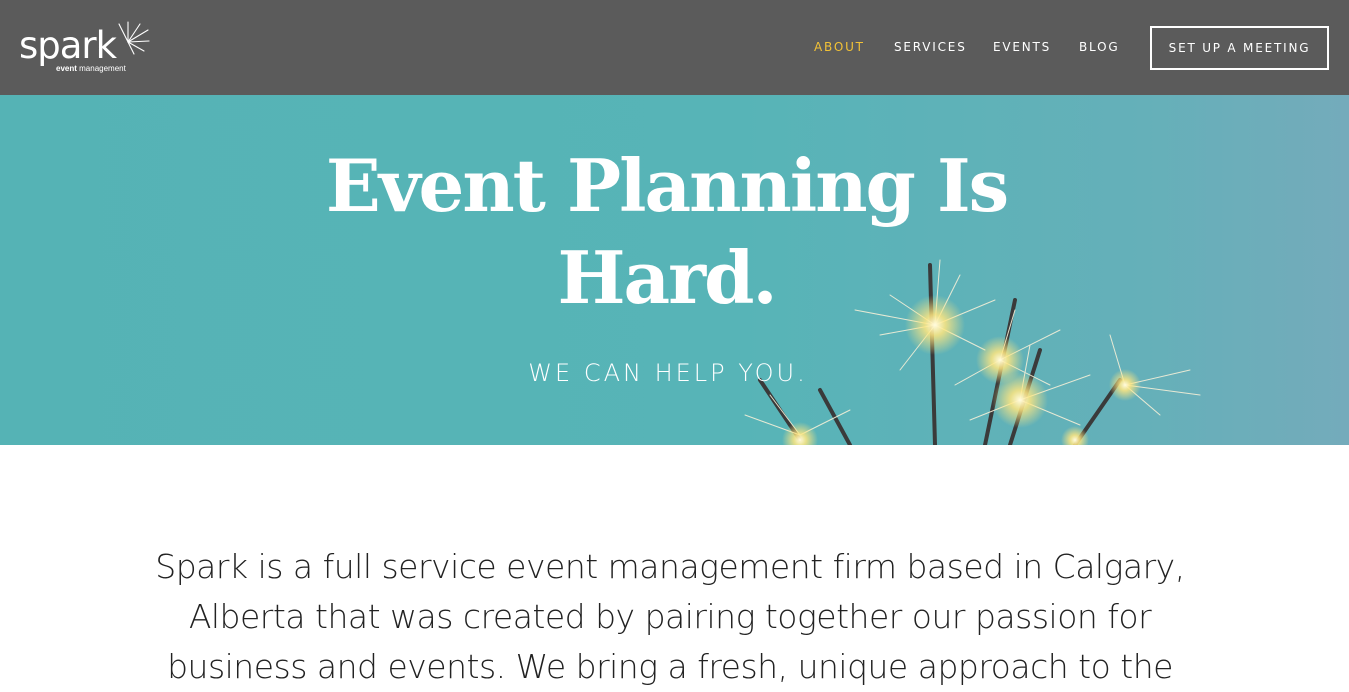 The height and width of the screenshot is (692, 1349). What do you see at coordinates (101, 68) in the screenshot?
I see `logo-tagline-rest: management` at bounding box center [101, 68].